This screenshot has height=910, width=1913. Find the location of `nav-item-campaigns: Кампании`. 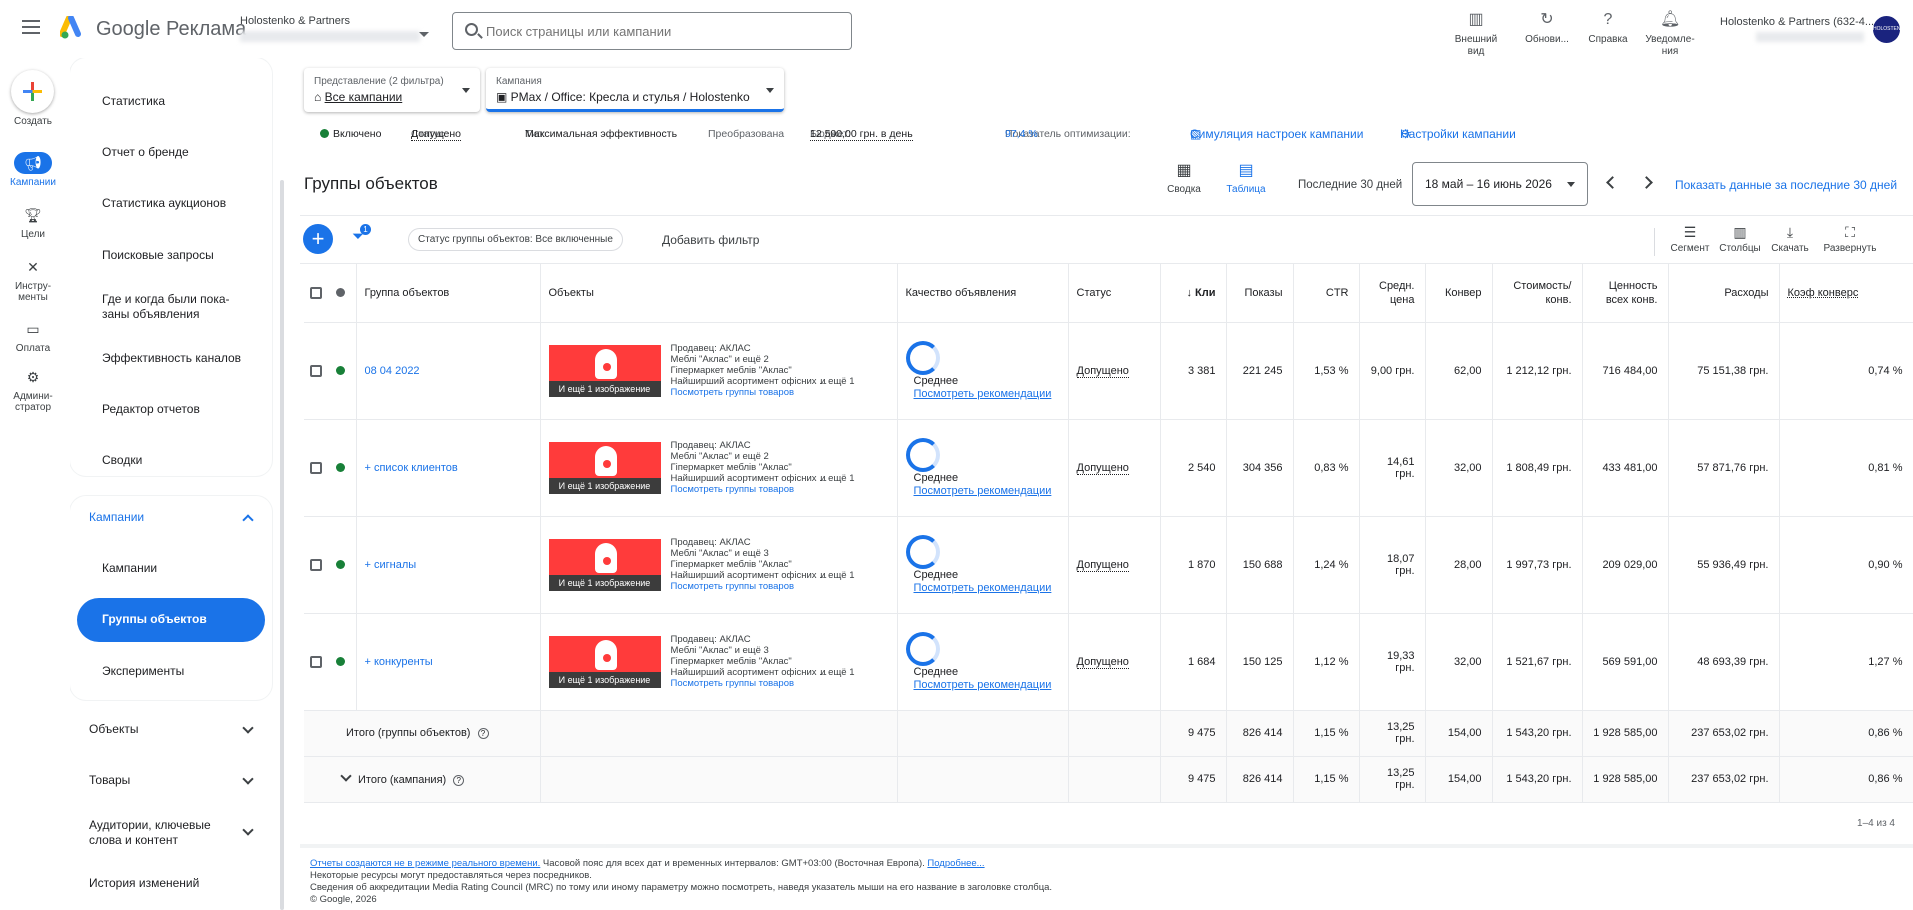

nav-item-campaigns: Кампании is located at coordinates (184, 568).